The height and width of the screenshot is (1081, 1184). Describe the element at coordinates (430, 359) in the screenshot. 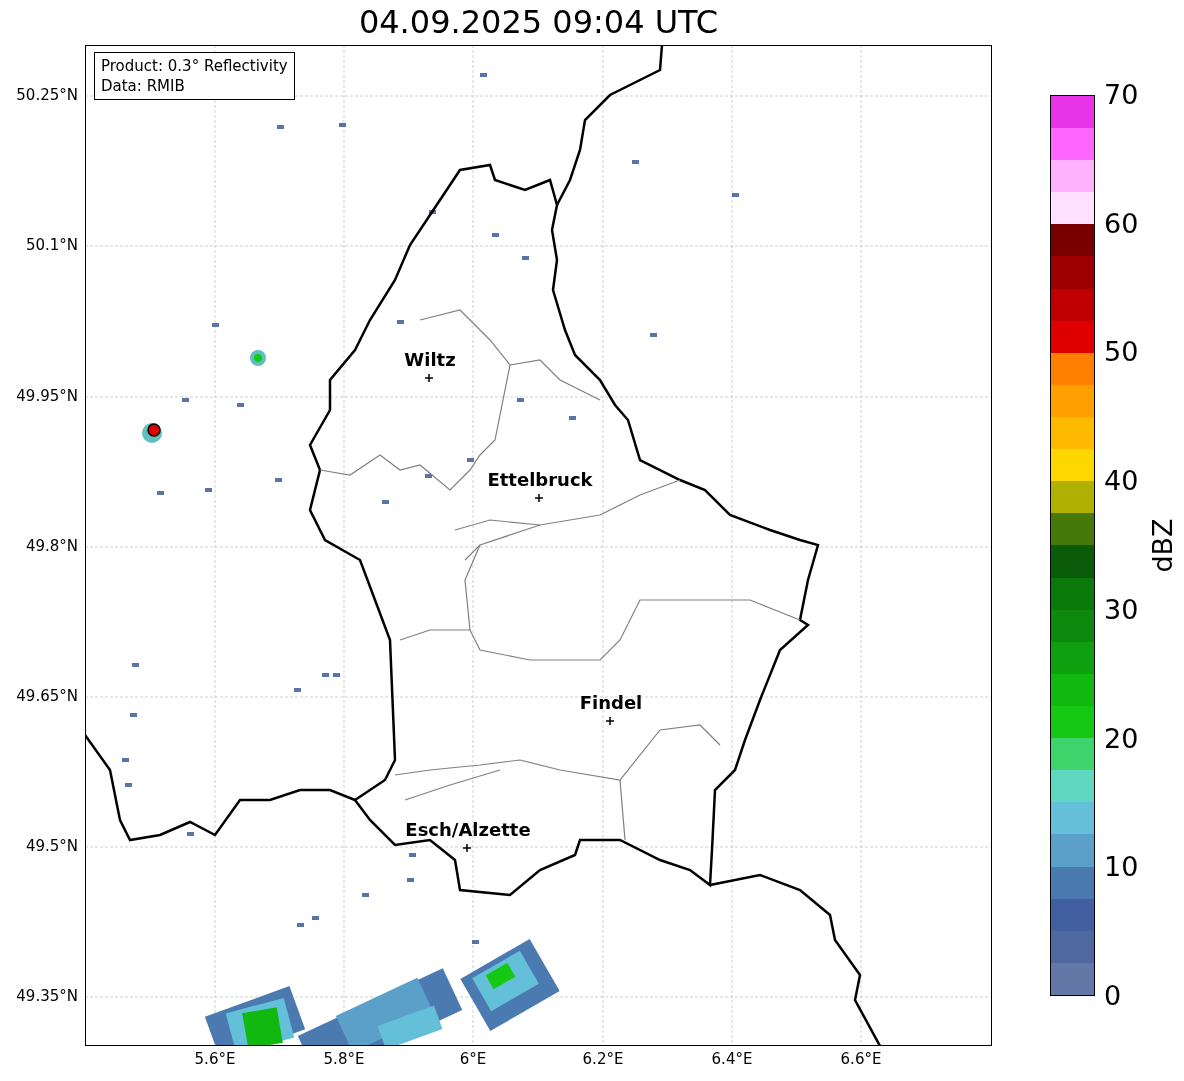

I see `city-label: Wiltz` at that location.